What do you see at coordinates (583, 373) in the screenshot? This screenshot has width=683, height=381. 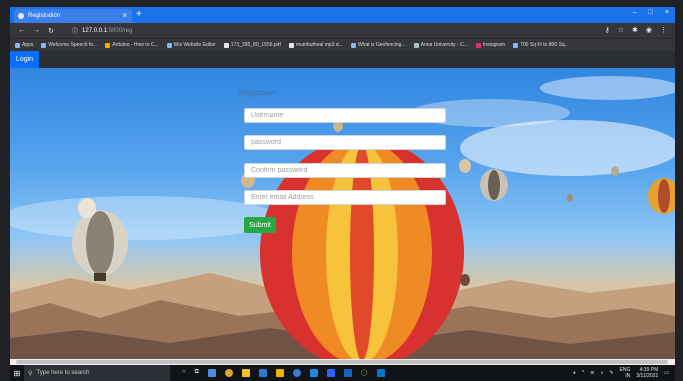 I see `chevron-up-icon: ^` at bounding box center [583, 373].